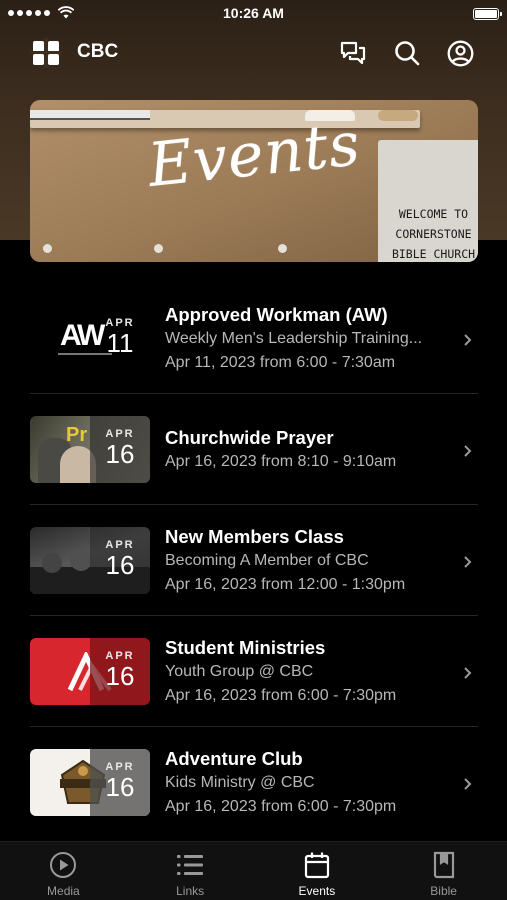 The width and height of the screenshot is (507, 900). What do you see at coordinates (234, 758) in the screenshot?
I see `event-title: Adventure Club` at bounding box center [234, 758].